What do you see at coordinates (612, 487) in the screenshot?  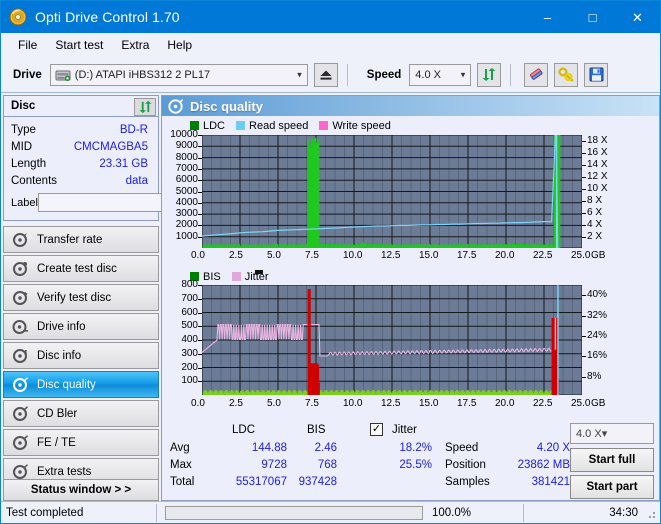 I see `start-part-button: Start part` at bounding box center [612, 487].